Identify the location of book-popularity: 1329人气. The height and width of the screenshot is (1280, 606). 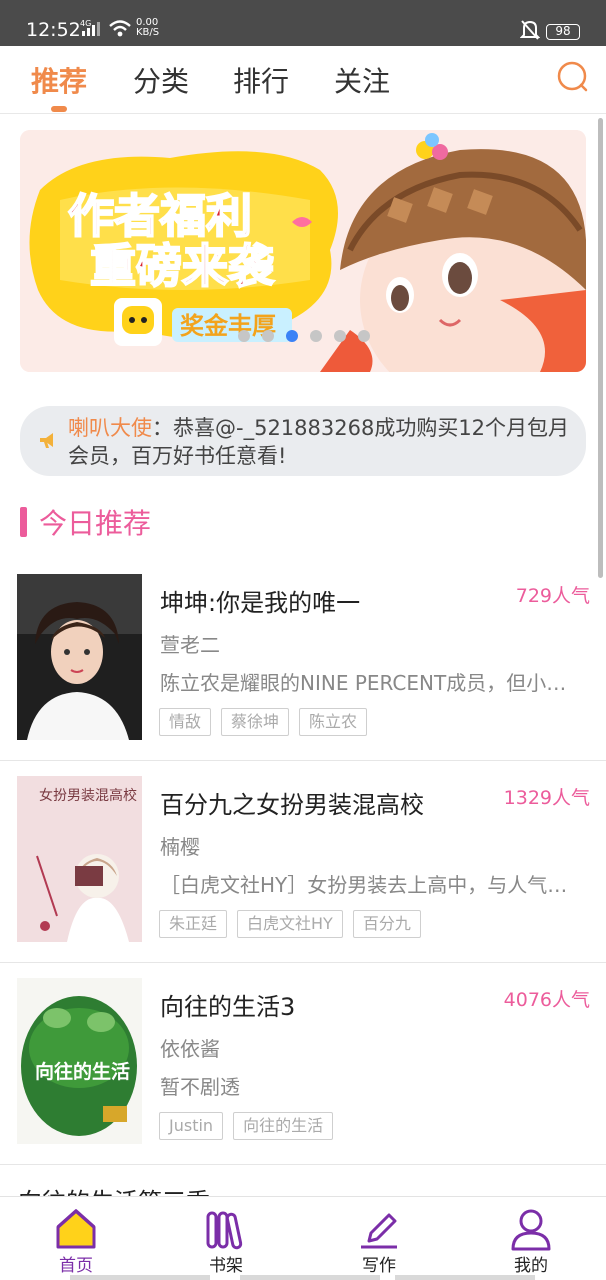
(546, 798).